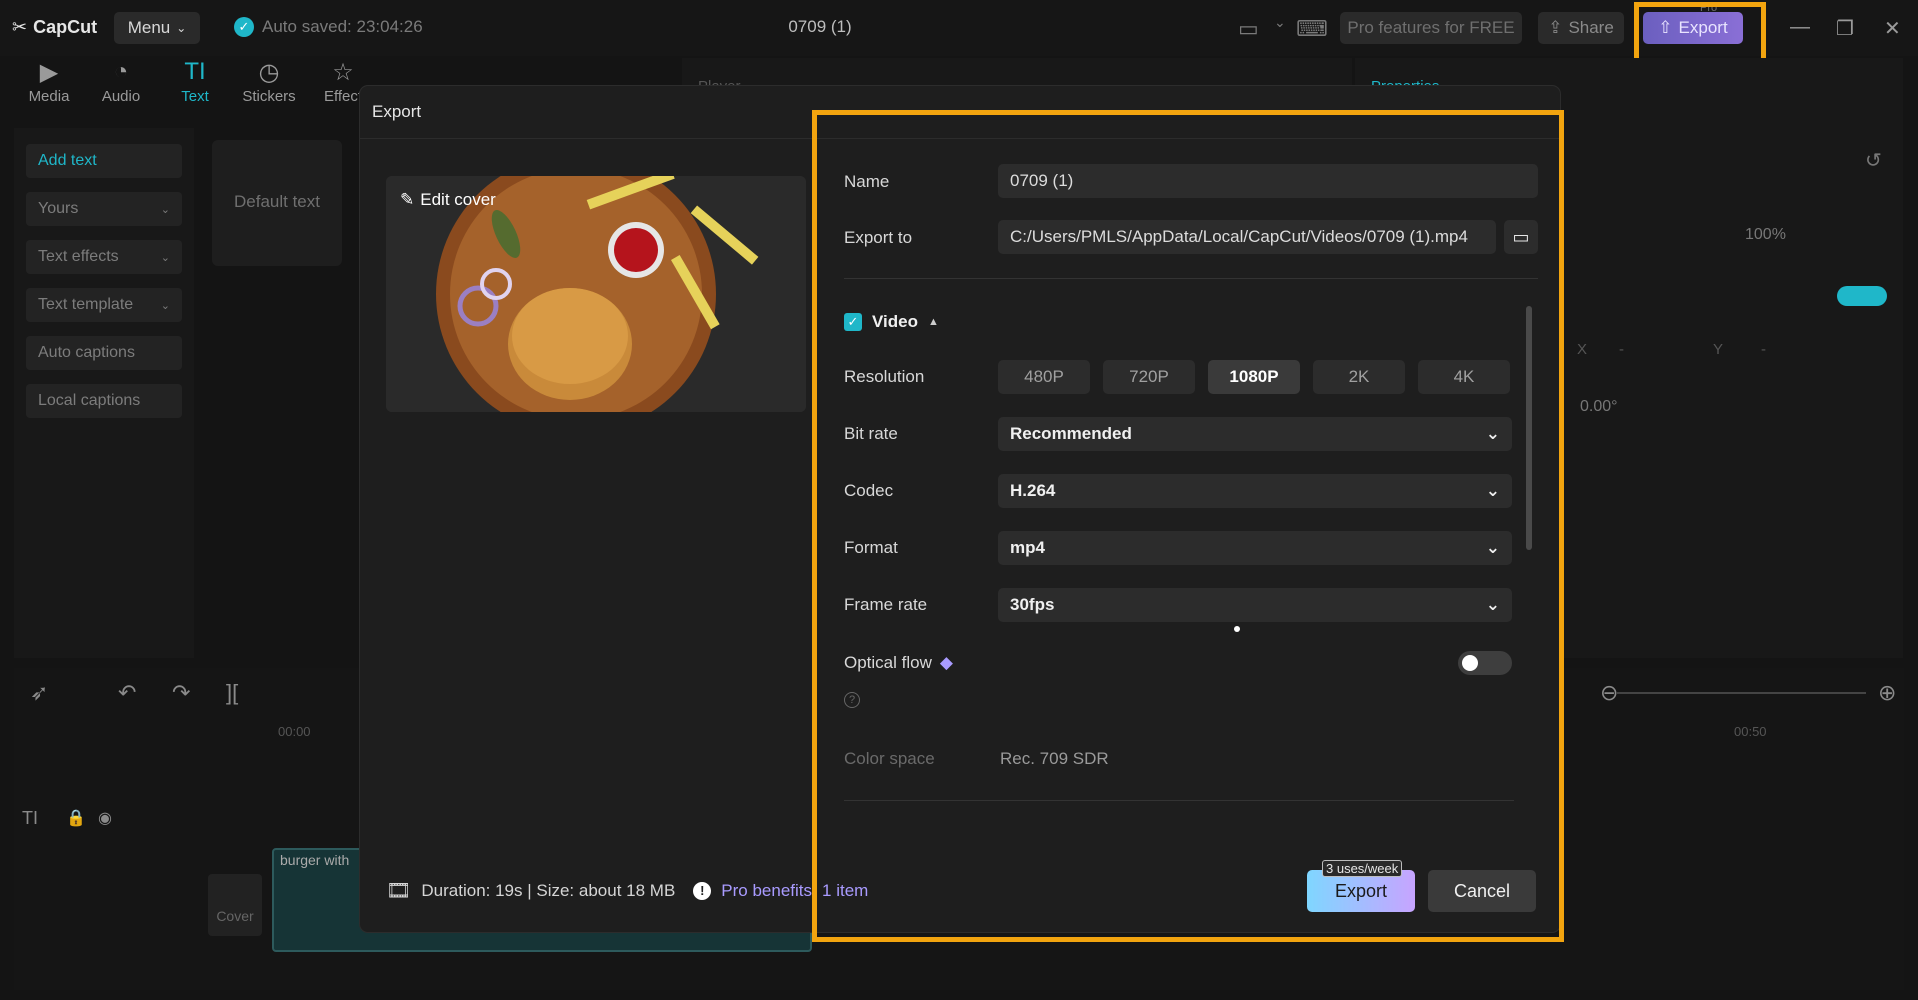 This screenshot has width=1918, height=1000. Describe the element at coordinates (702, 890) in the screenshot. I see `info-icon: !` at that location.